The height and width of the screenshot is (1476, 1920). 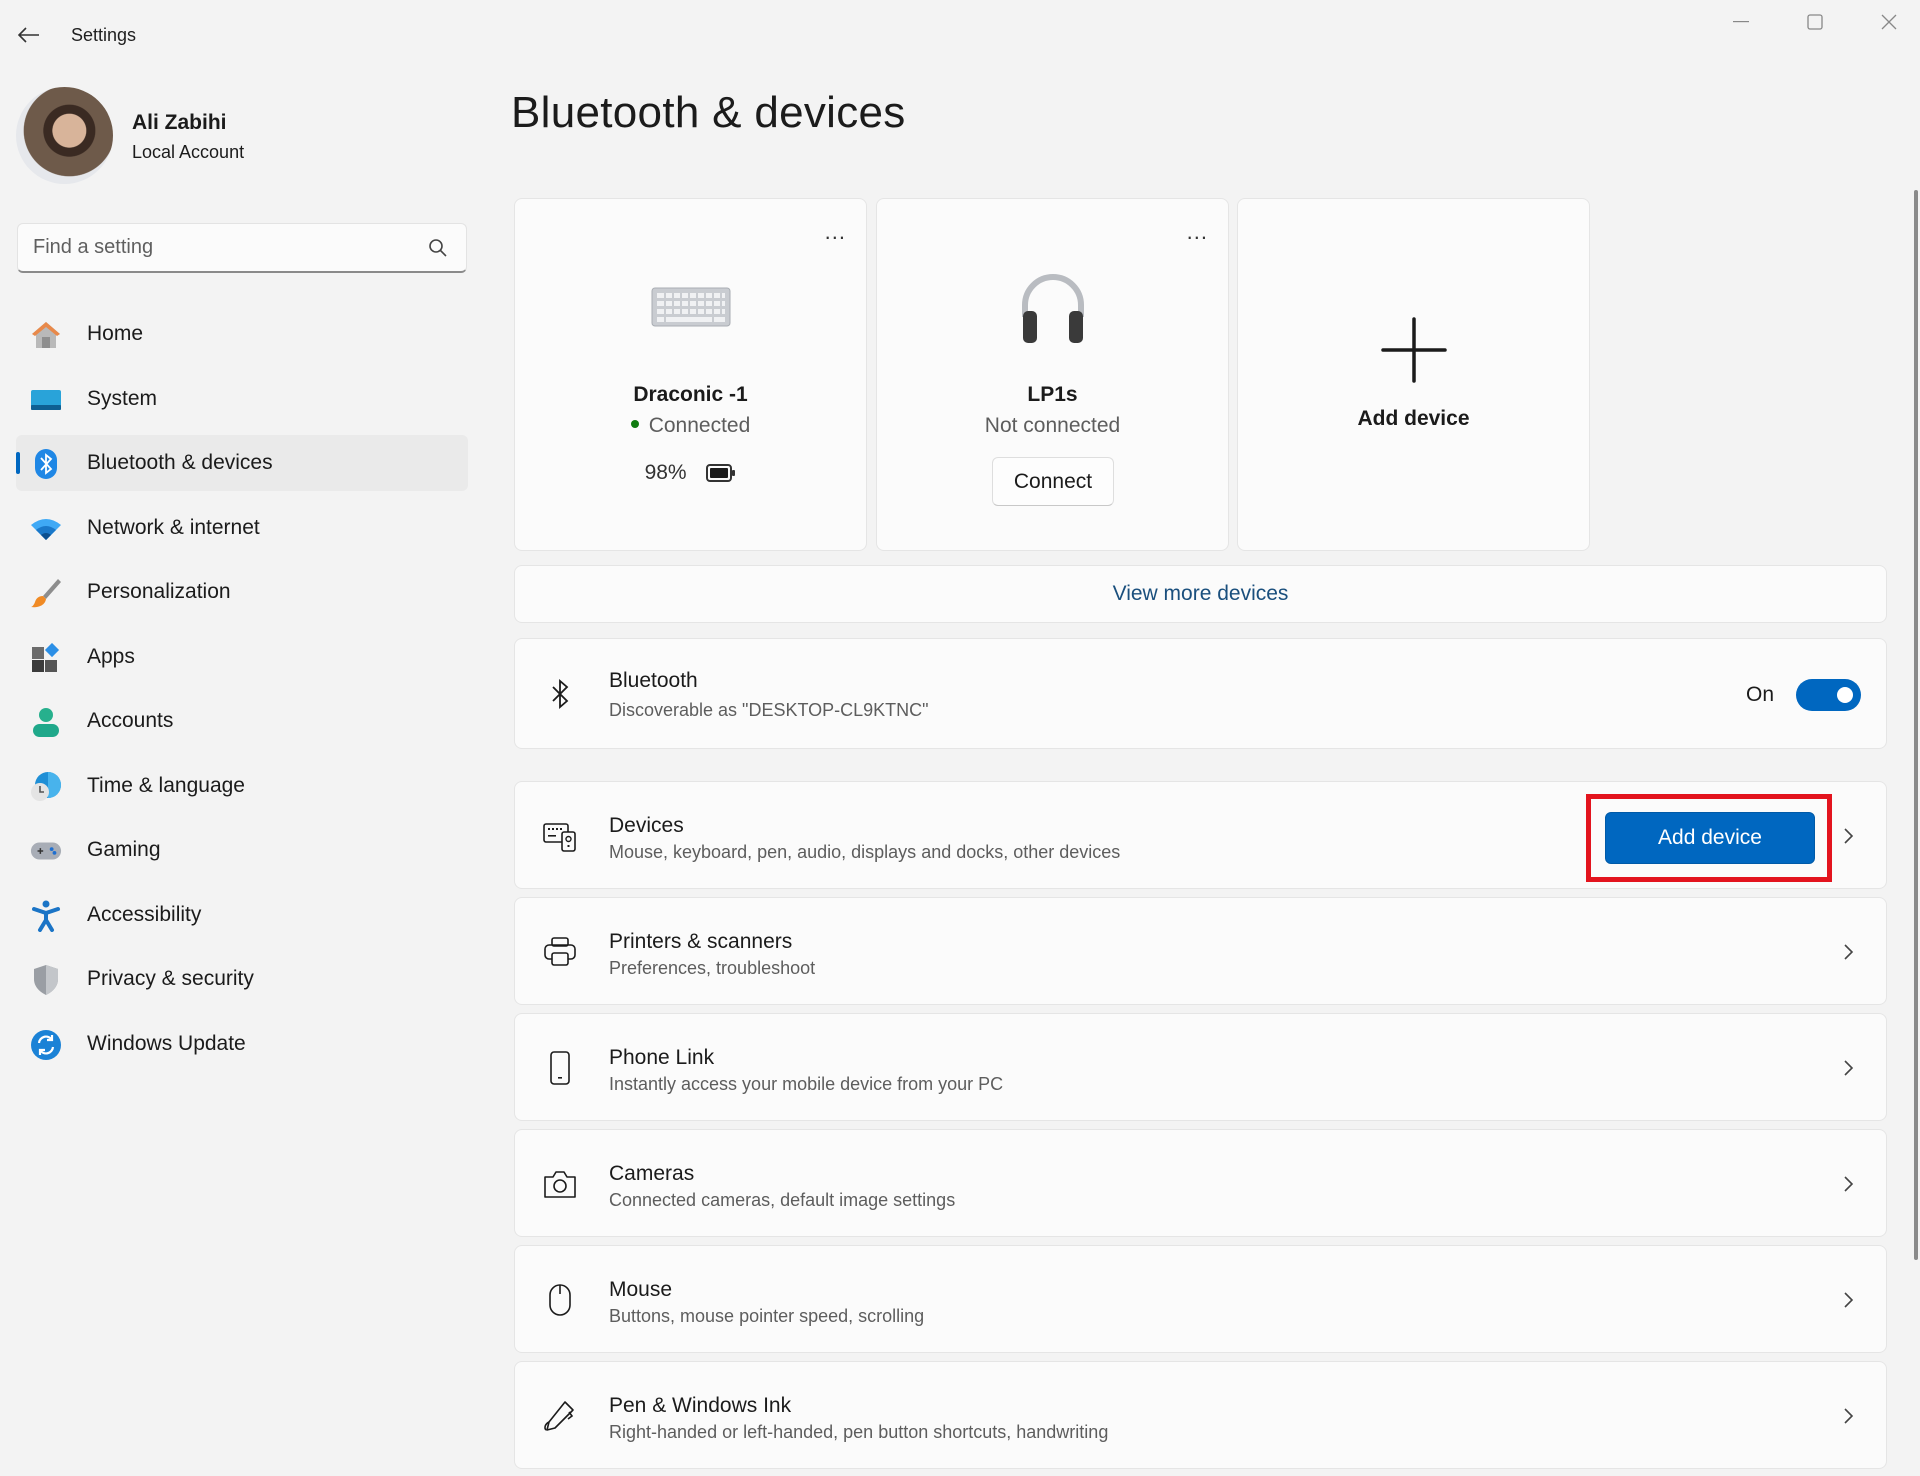 What do you see at coordinates (170, 978) in the screenshot?
I see `sidebar-item-label: Privacy & security` at bounding box center [170, 978].